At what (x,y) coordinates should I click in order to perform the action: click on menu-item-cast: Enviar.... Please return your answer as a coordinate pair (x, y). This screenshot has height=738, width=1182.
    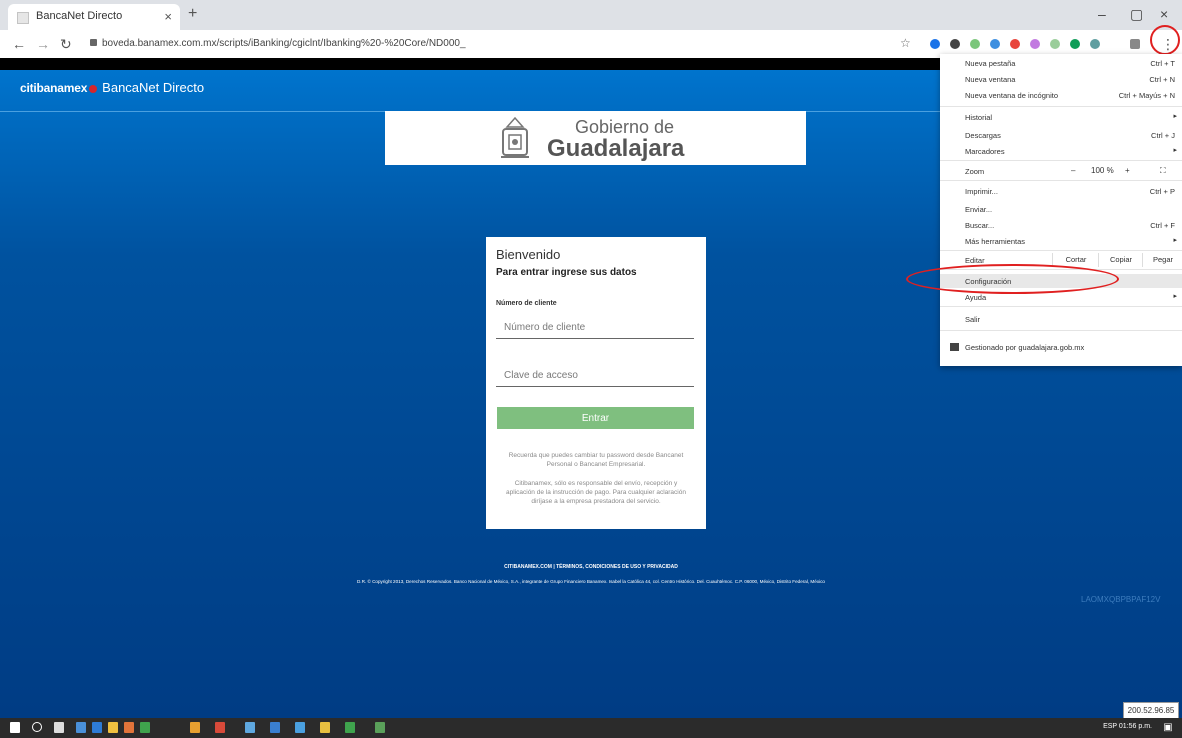
    Looking at the image, I should click on (1061, 209).